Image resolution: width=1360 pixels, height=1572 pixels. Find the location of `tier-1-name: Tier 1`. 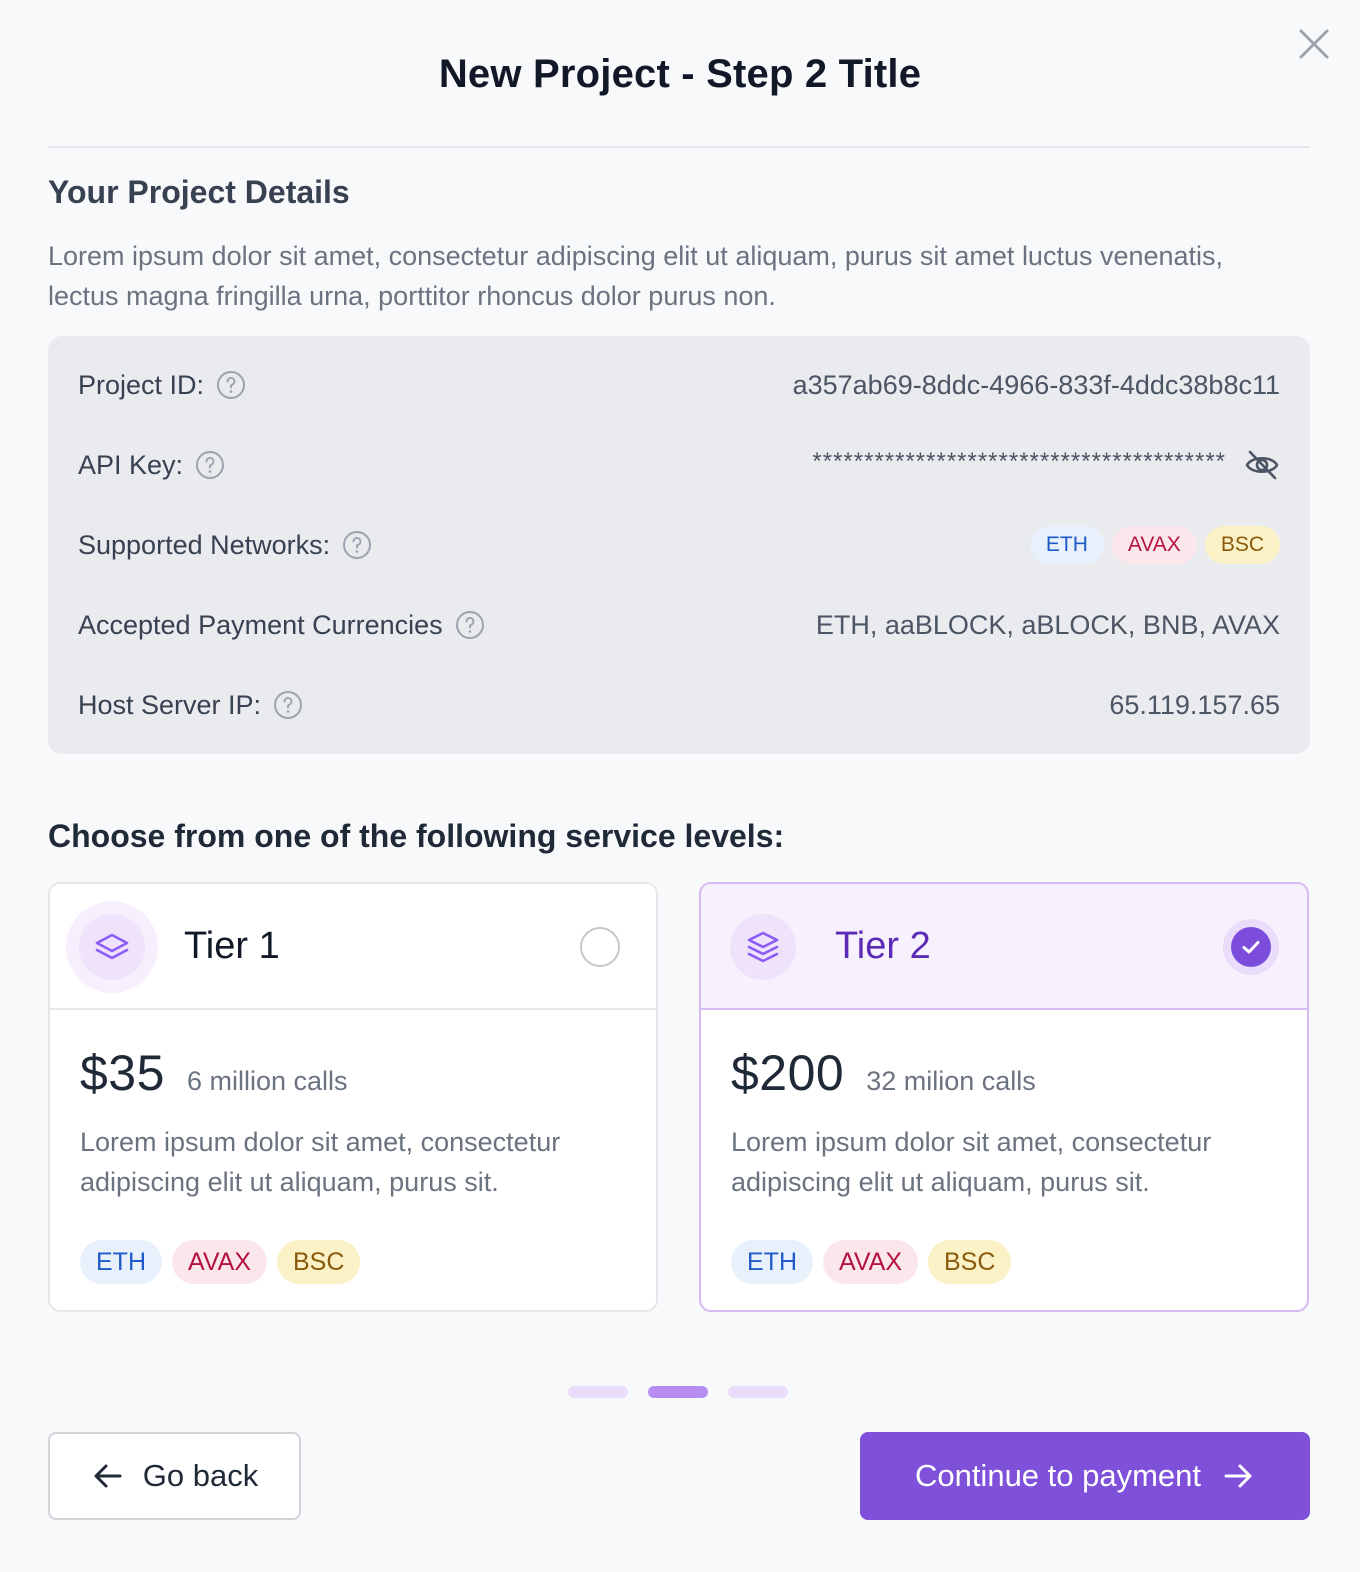

tier-1-name: Tier 1 is located at coordinates (232, 945).